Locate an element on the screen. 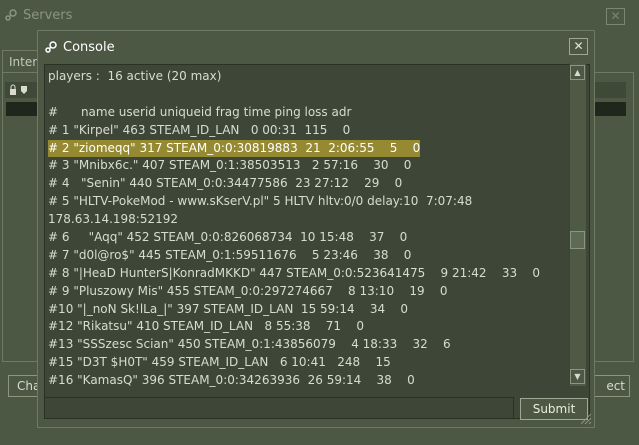  server-list-row-right is located at coordinates (609, 109).